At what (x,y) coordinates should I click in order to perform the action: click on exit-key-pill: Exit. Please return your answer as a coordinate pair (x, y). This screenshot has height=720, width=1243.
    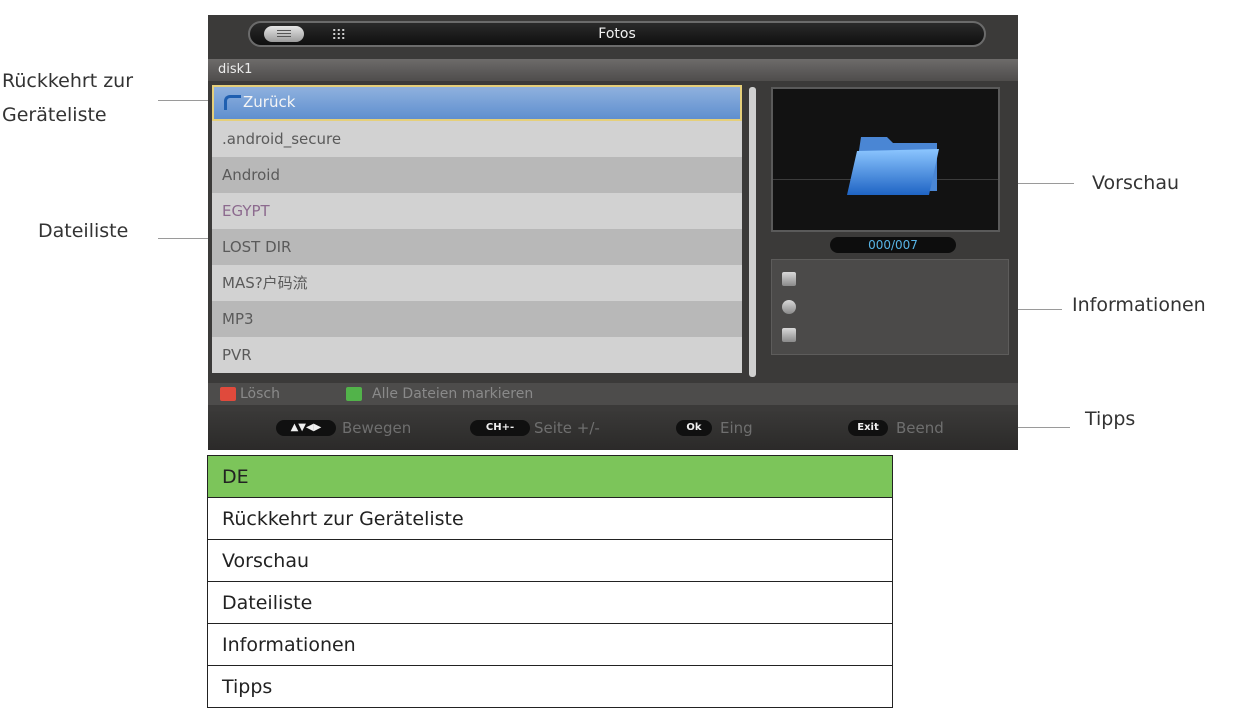
    Looking at the image, I should click on (868, 428).